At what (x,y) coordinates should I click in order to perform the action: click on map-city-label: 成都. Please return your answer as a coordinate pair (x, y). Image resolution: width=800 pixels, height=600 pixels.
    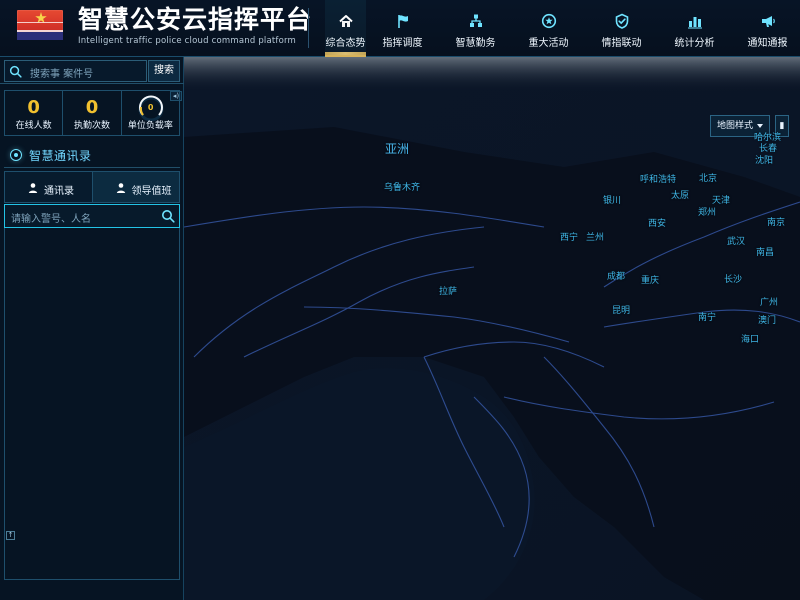
    Looking at the image, I should click on (616, 277).